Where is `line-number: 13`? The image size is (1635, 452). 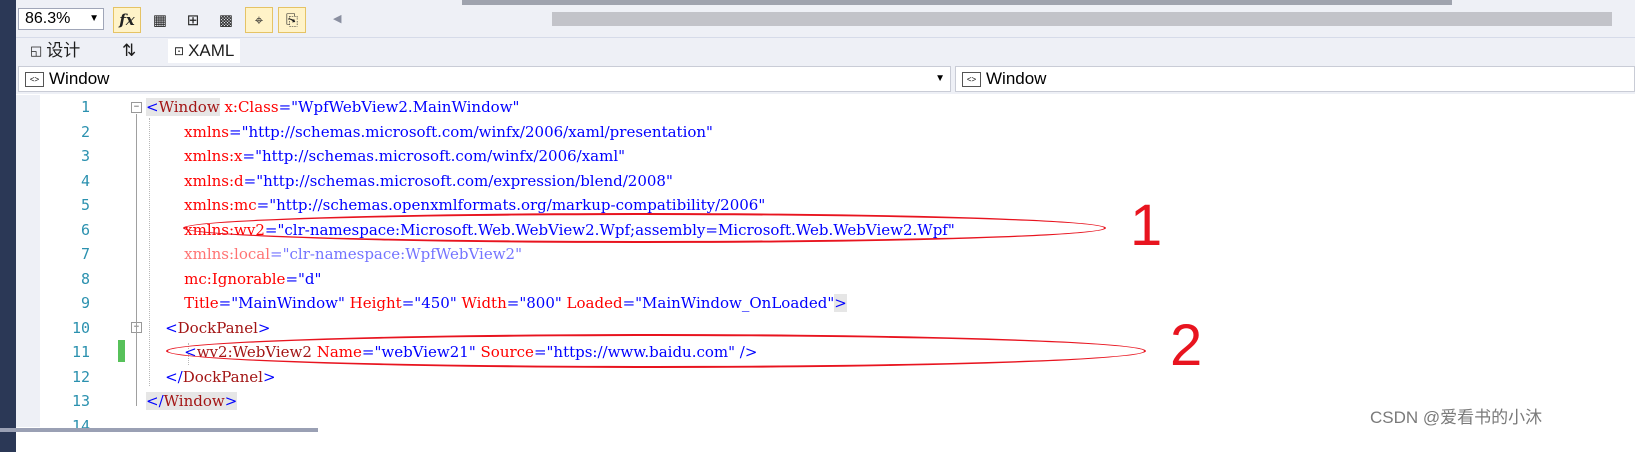 line-number: 13 is located at coordinates (80, 401).